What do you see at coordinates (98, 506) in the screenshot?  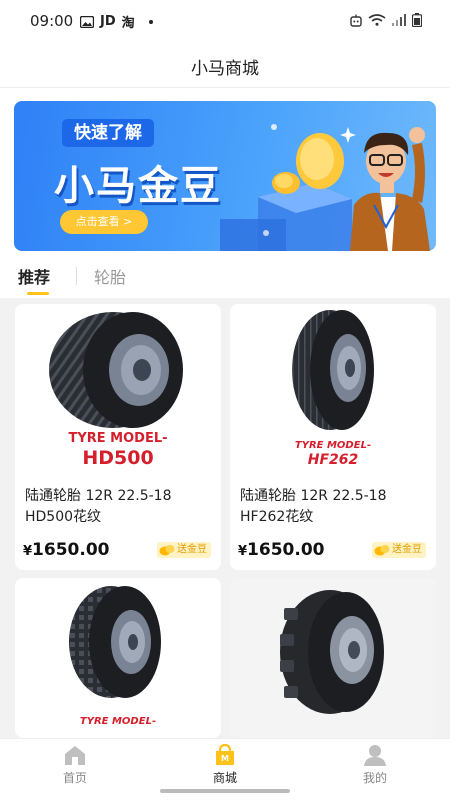 I see `product-name: 陆通轮胎 12R 22.5-18 HD500花纹` at bounding box center [98, 506].